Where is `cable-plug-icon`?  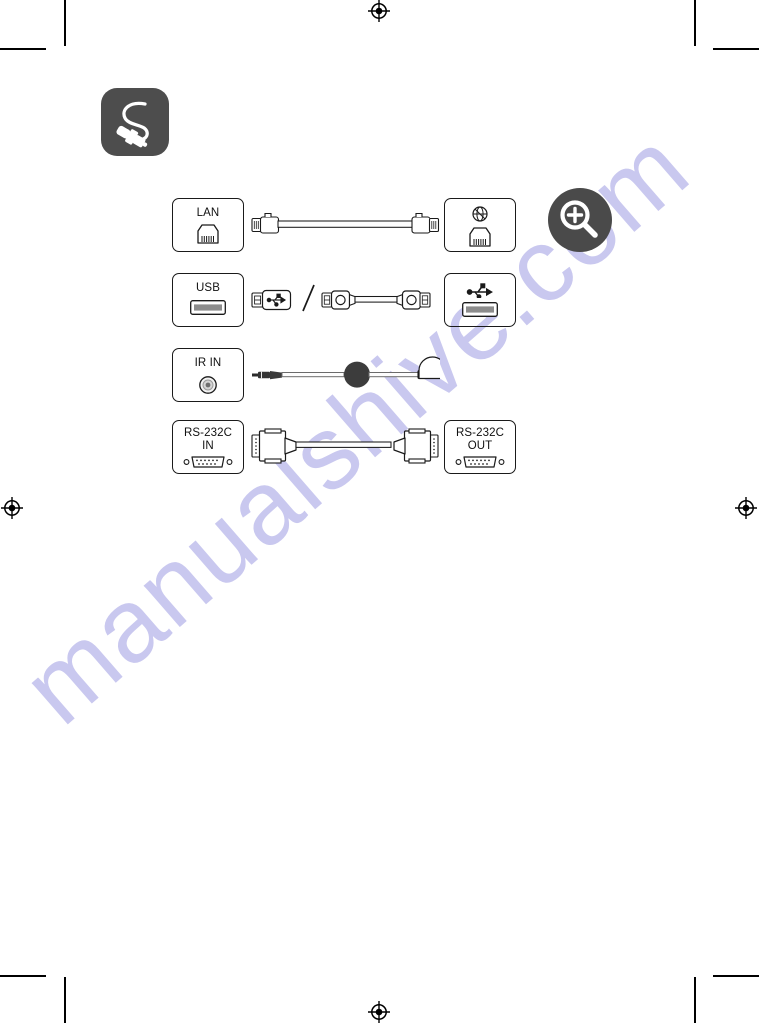 cable-plug-icon is located at coordinates (132, 124).